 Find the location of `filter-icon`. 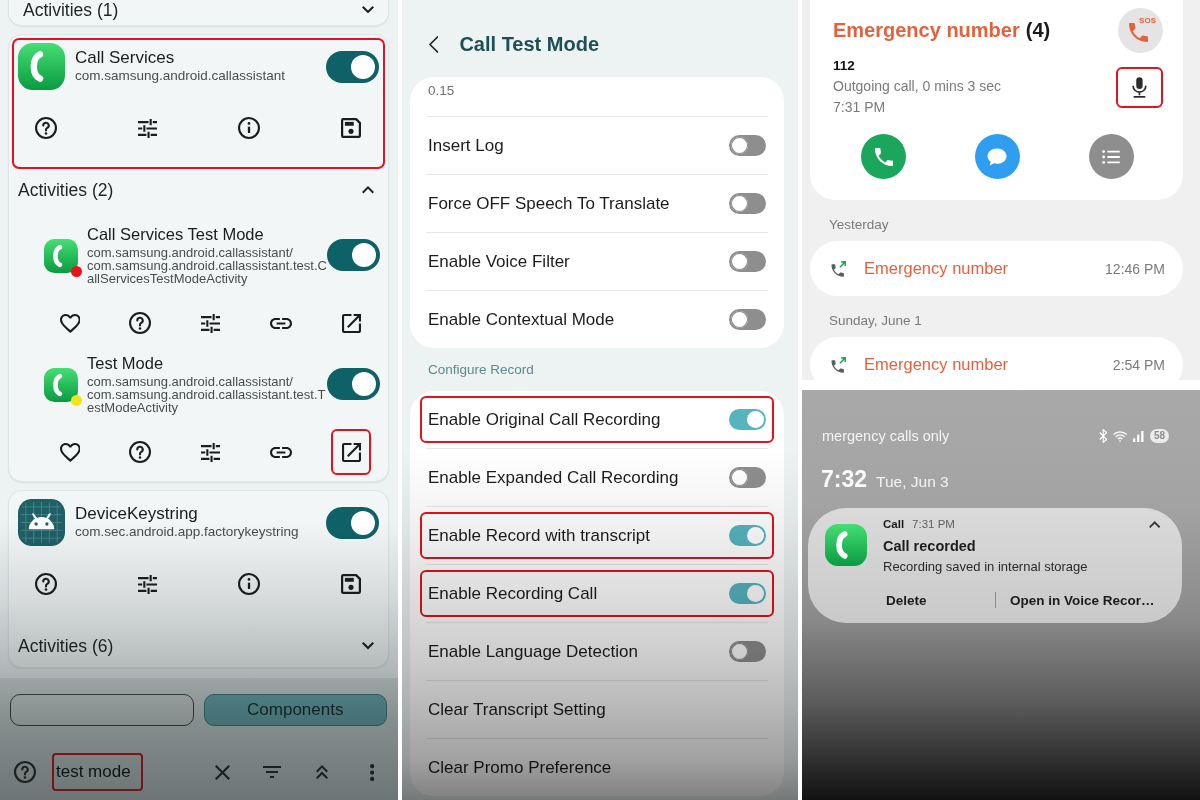

filter-icon is located at coordinates (272, 772).